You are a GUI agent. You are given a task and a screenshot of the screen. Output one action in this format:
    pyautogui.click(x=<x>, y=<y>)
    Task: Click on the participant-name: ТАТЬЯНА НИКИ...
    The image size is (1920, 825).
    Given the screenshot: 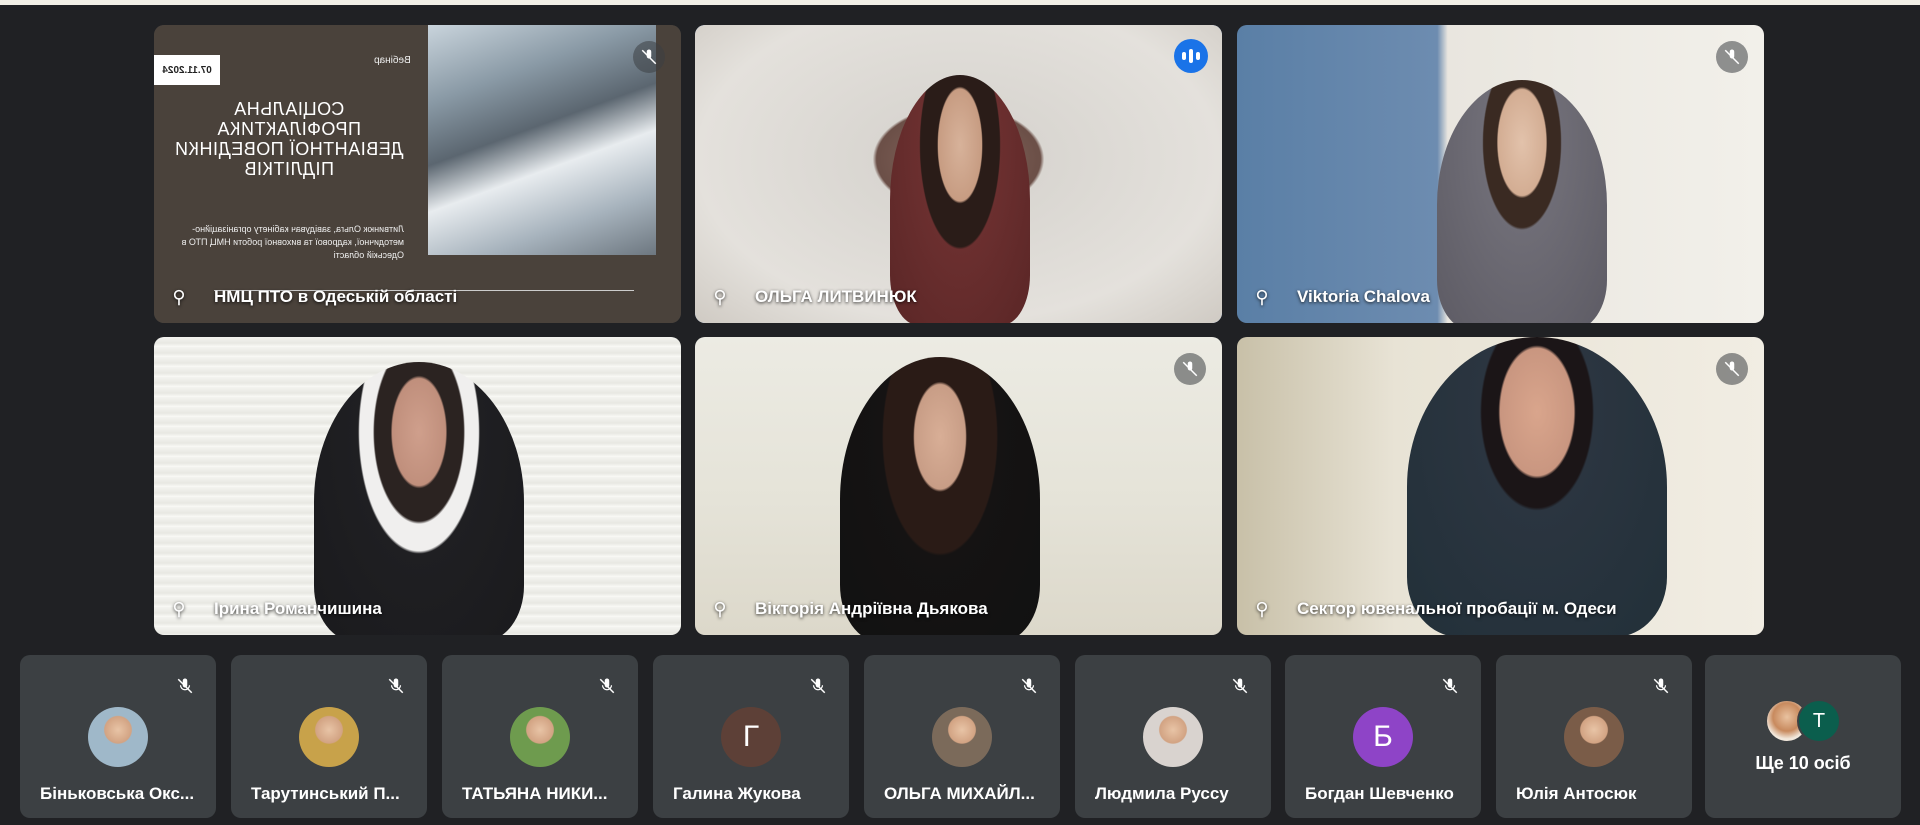 What is the action you would take?
    pyautogui.click(x=535, y=793)
    